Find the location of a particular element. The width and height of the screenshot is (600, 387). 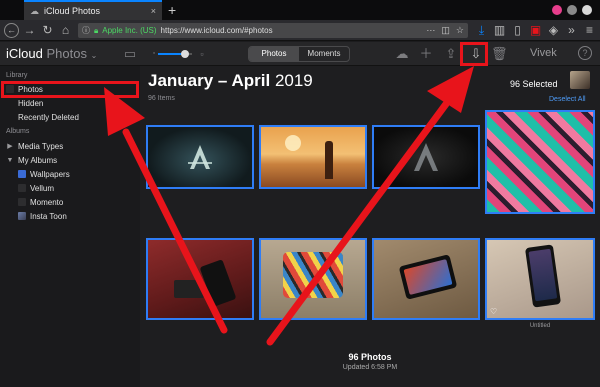

browser-tab: ☁ iCloud Photos × is located at coordinates (93, 10).